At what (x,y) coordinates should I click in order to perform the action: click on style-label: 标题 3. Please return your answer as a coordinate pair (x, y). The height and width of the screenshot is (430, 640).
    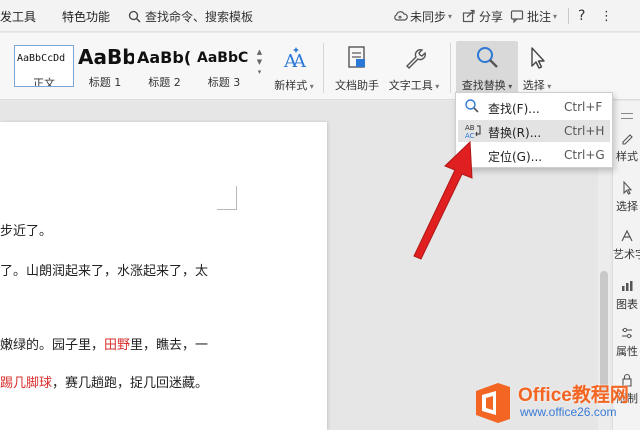
    Looking at the image, I should click on (224, 81).